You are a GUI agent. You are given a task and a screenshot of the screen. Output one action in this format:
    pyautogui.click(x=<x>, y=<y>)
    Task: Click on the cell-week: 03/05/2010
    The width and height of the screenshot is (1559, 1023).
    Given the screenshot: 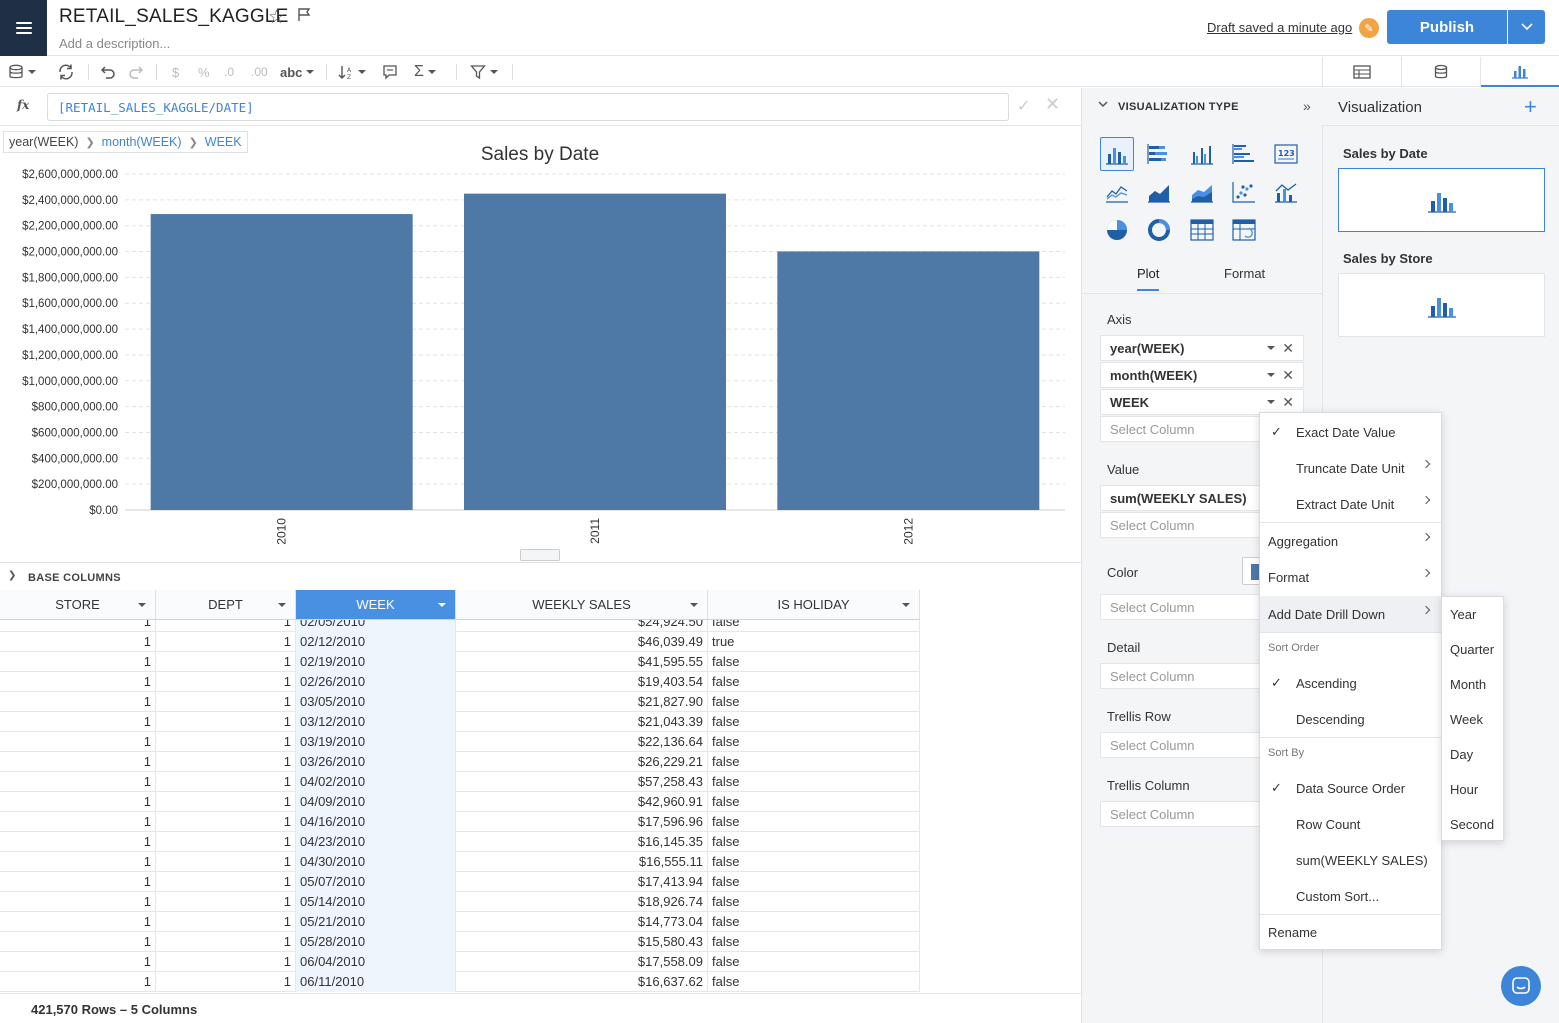 What is the action you would take?
    pyautogui.click(x=376, y=702)
    